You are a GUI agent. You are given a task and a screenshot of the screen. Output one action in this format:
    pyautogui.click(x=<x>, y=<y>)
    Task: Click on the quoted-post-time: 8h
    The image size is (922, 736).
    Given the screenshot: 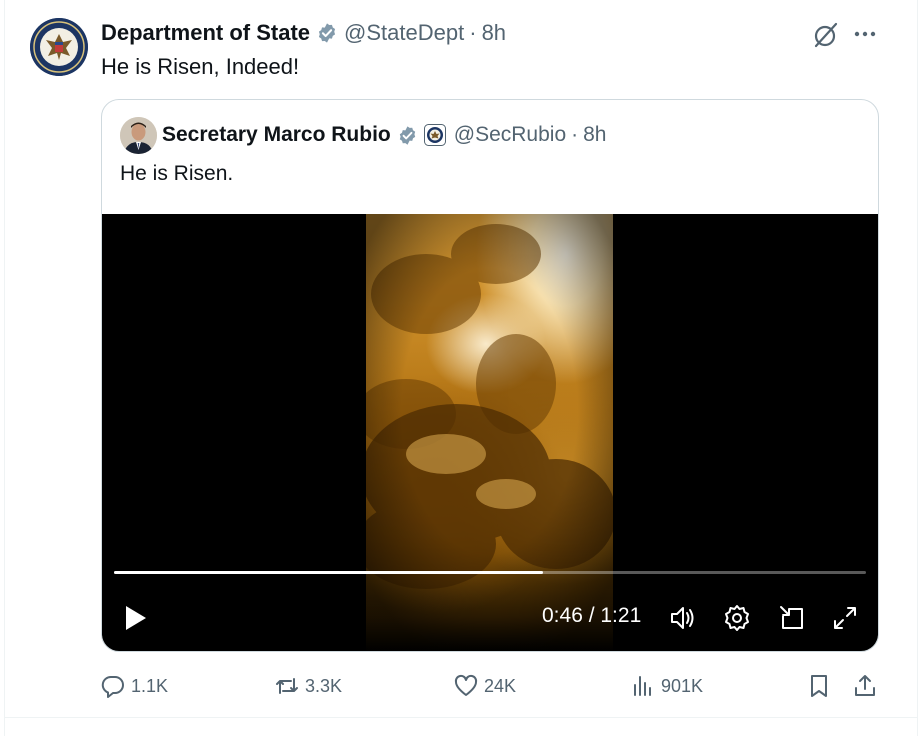 What is the action you would take?
    pyautogui.click(x=594, y=135)
    